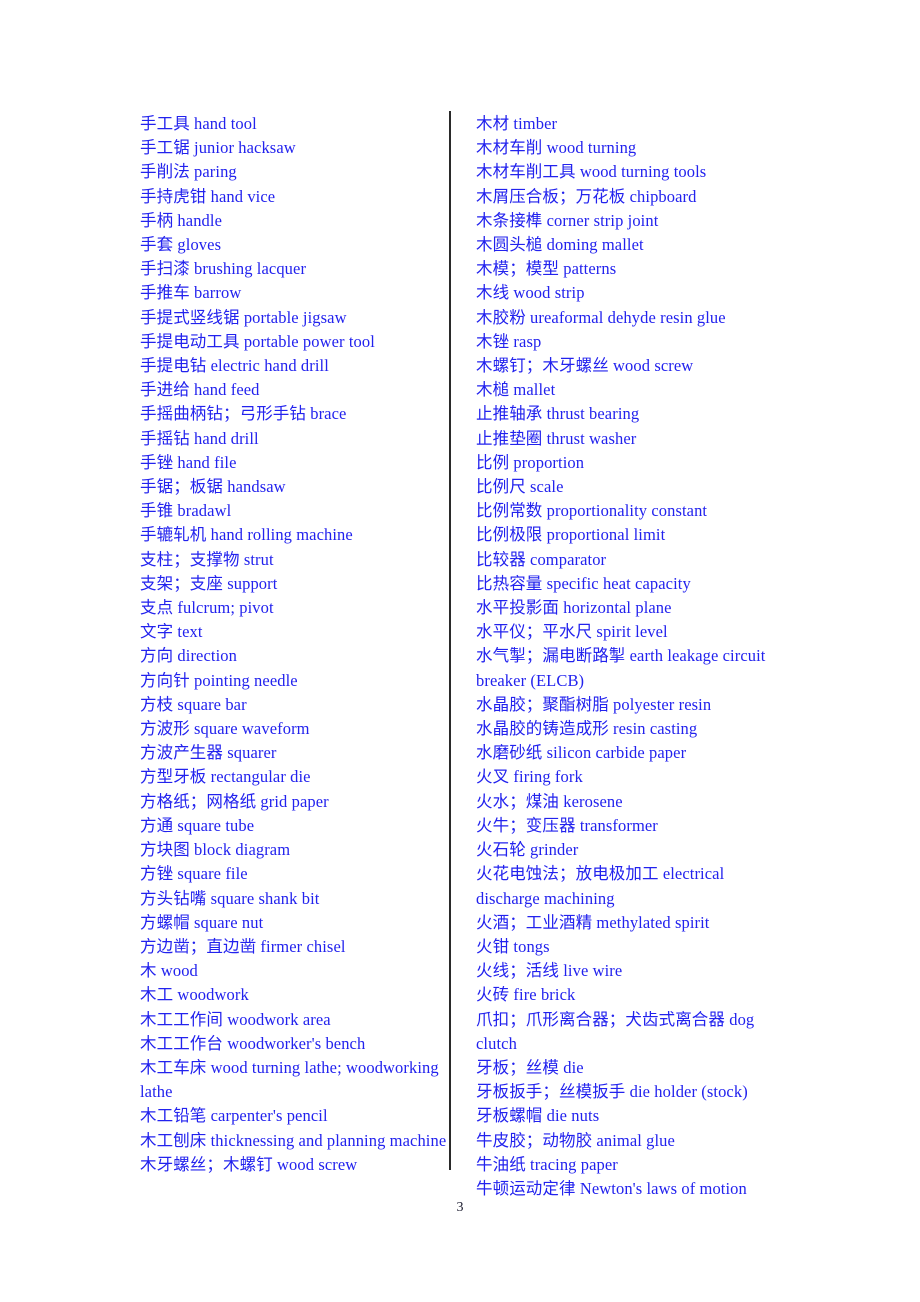 This screenshot has width=920, height=1302. What do you see at coordinates (181, 220) in the screenshot?
I see `glossary-entry: 手柄 handle` at bounding box center [181, 220].